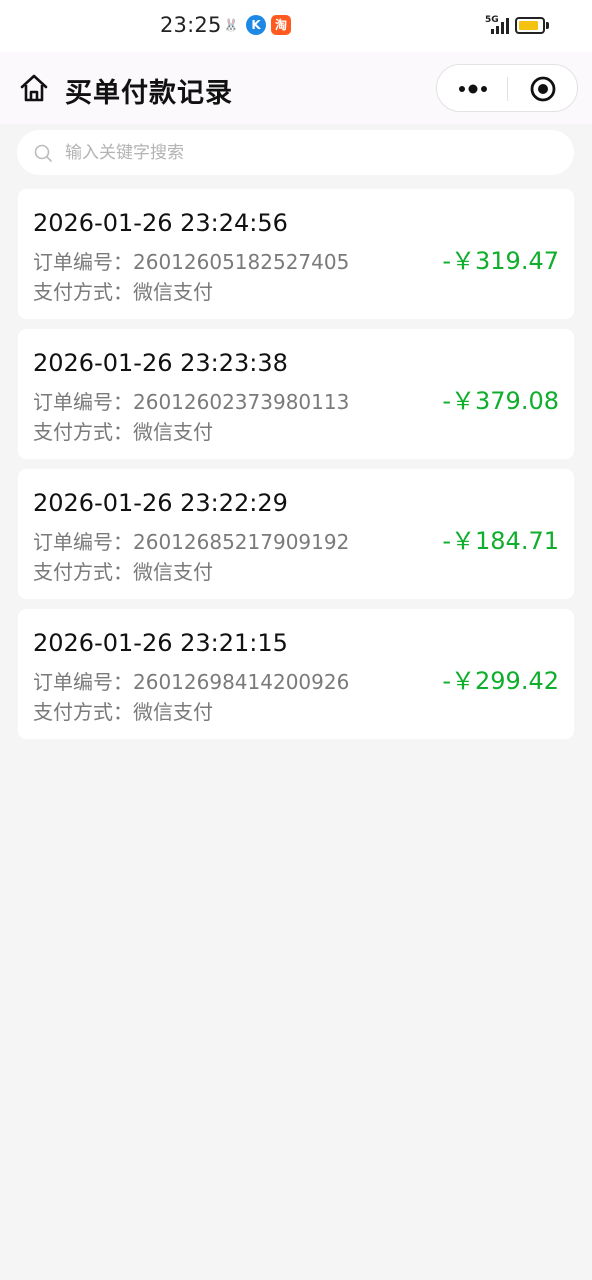 This screenshot has width=592, height=1280. What do you see at coordinates (500, 261) in the screenshot?
I see `record-amount: -￥319.47` at bounding box center [500, 261].